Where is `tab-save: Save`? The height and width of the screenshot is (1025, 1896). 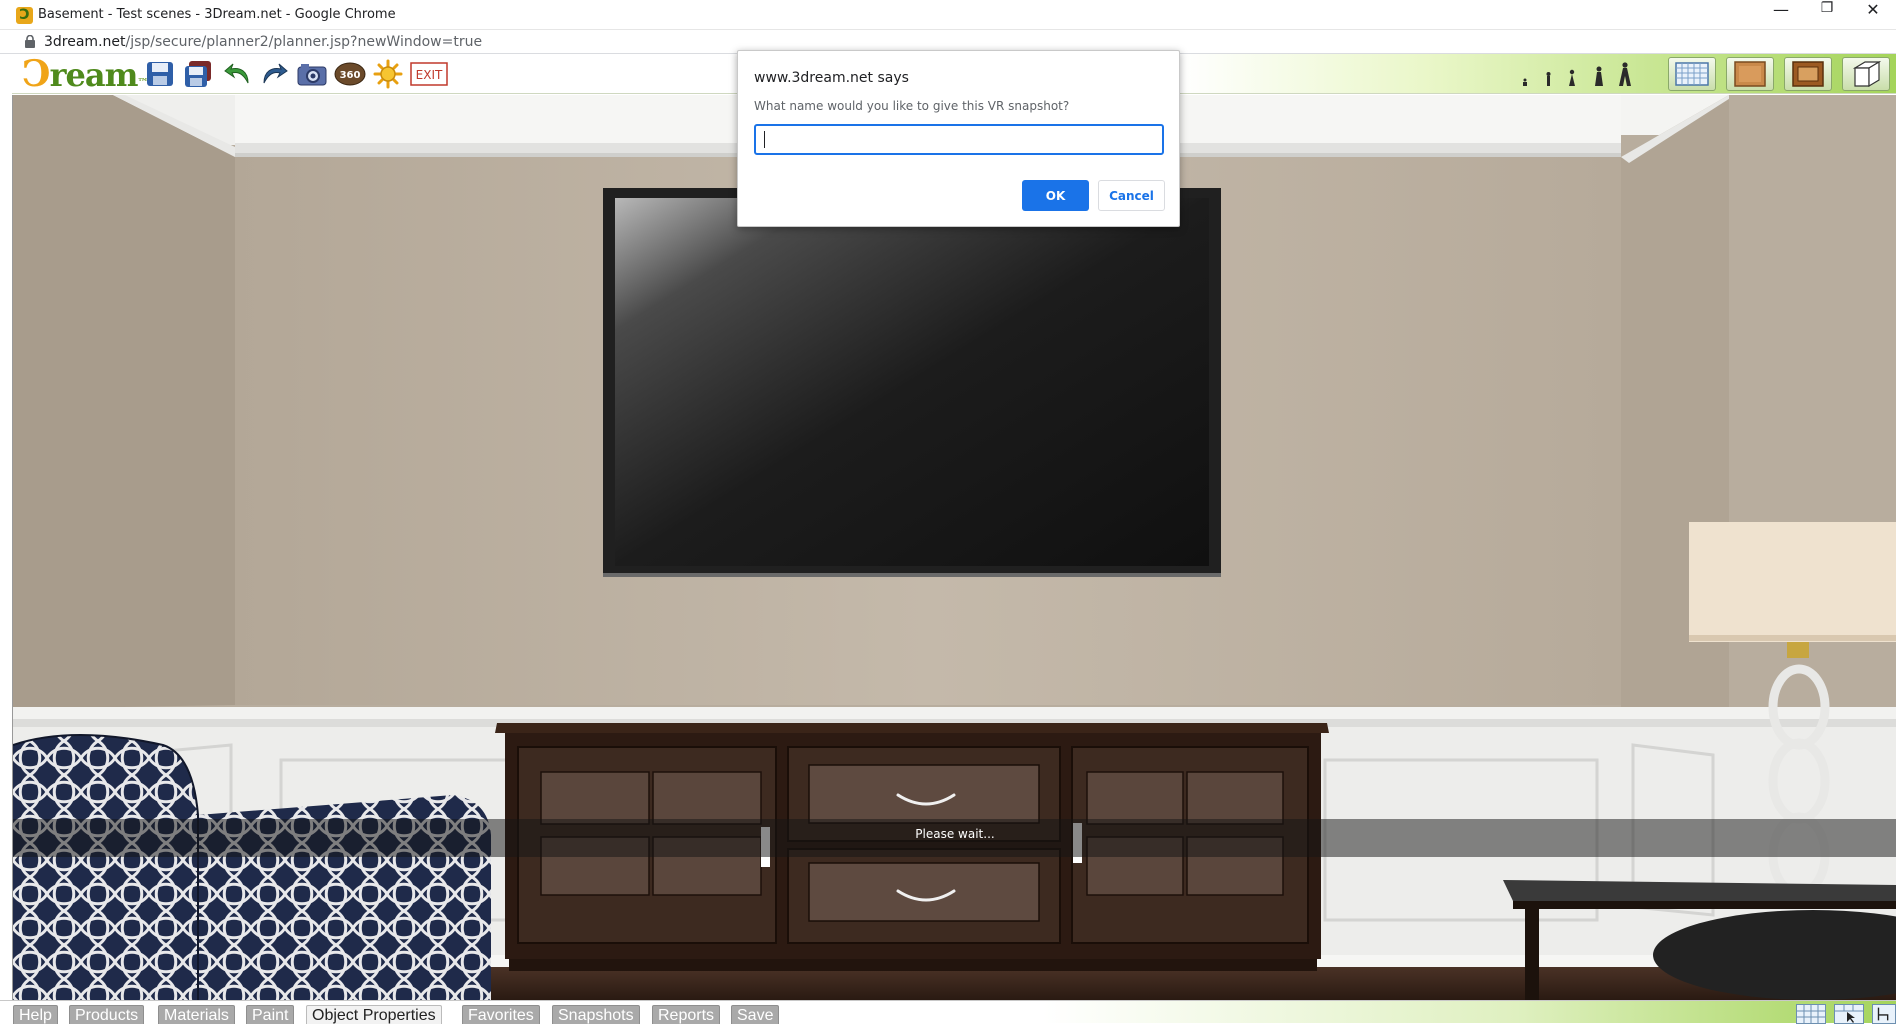 tab-save: Save is located at coordinates (755, 1014).